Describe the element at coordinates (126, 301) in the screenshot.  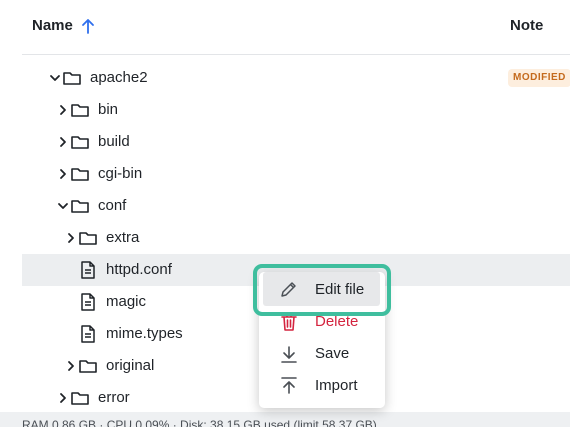
I see `tree-row-label: magic` at that location.